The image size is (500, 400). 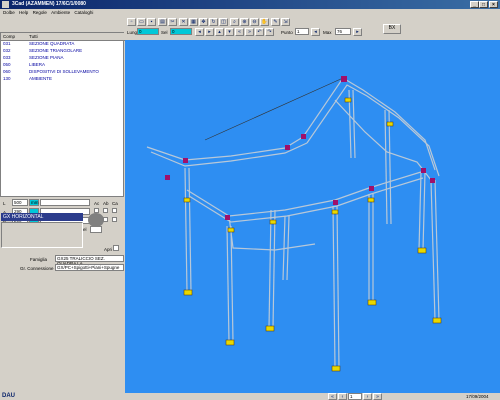 I want to click on famiglia-field: GX25 TRALICCIO SEZ. QUADRA LA, so click(x=89, y=260).